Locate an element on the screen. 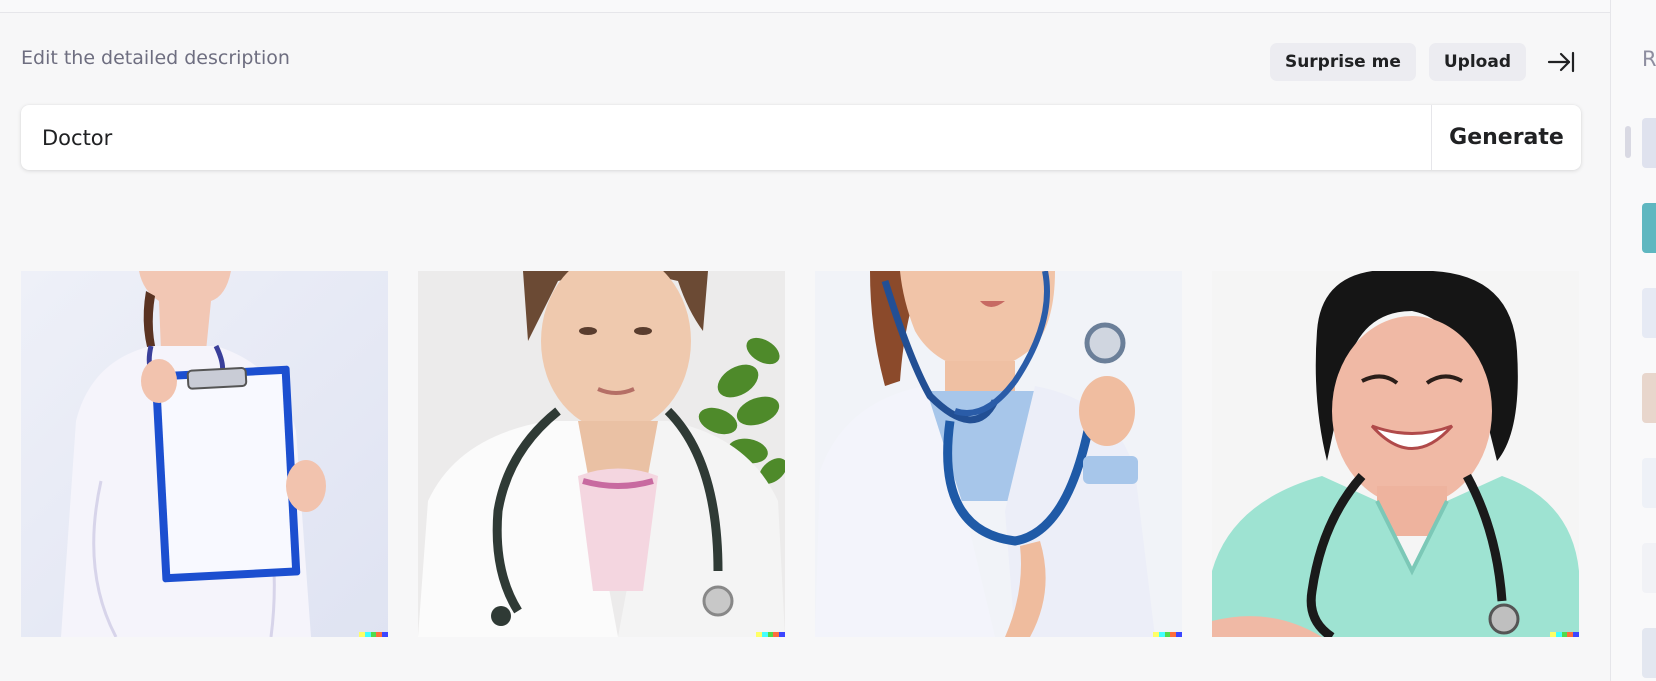 The width and height of the screenshot is (1656, 681). prompt-bar: Generate is located at coordinates (801, 137).